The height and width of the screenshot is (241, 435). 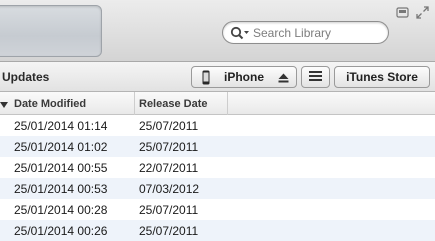 I want to click on column-label: Date Modified, so click(x=50, y=103).